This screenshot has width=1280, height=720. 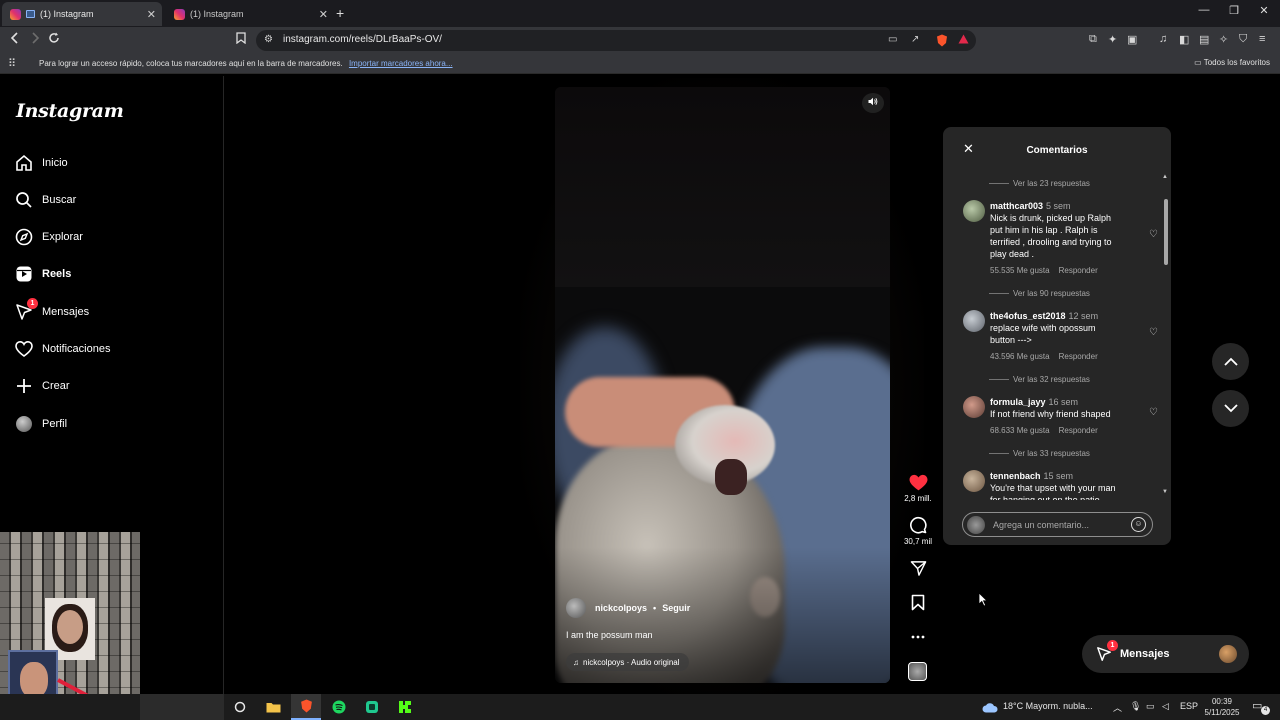 What do you see at coordinates (109, 349) in the screenshot?
I see `sidebar-item-notificaciones: Notificaciones` at bounding box center [109, 349].